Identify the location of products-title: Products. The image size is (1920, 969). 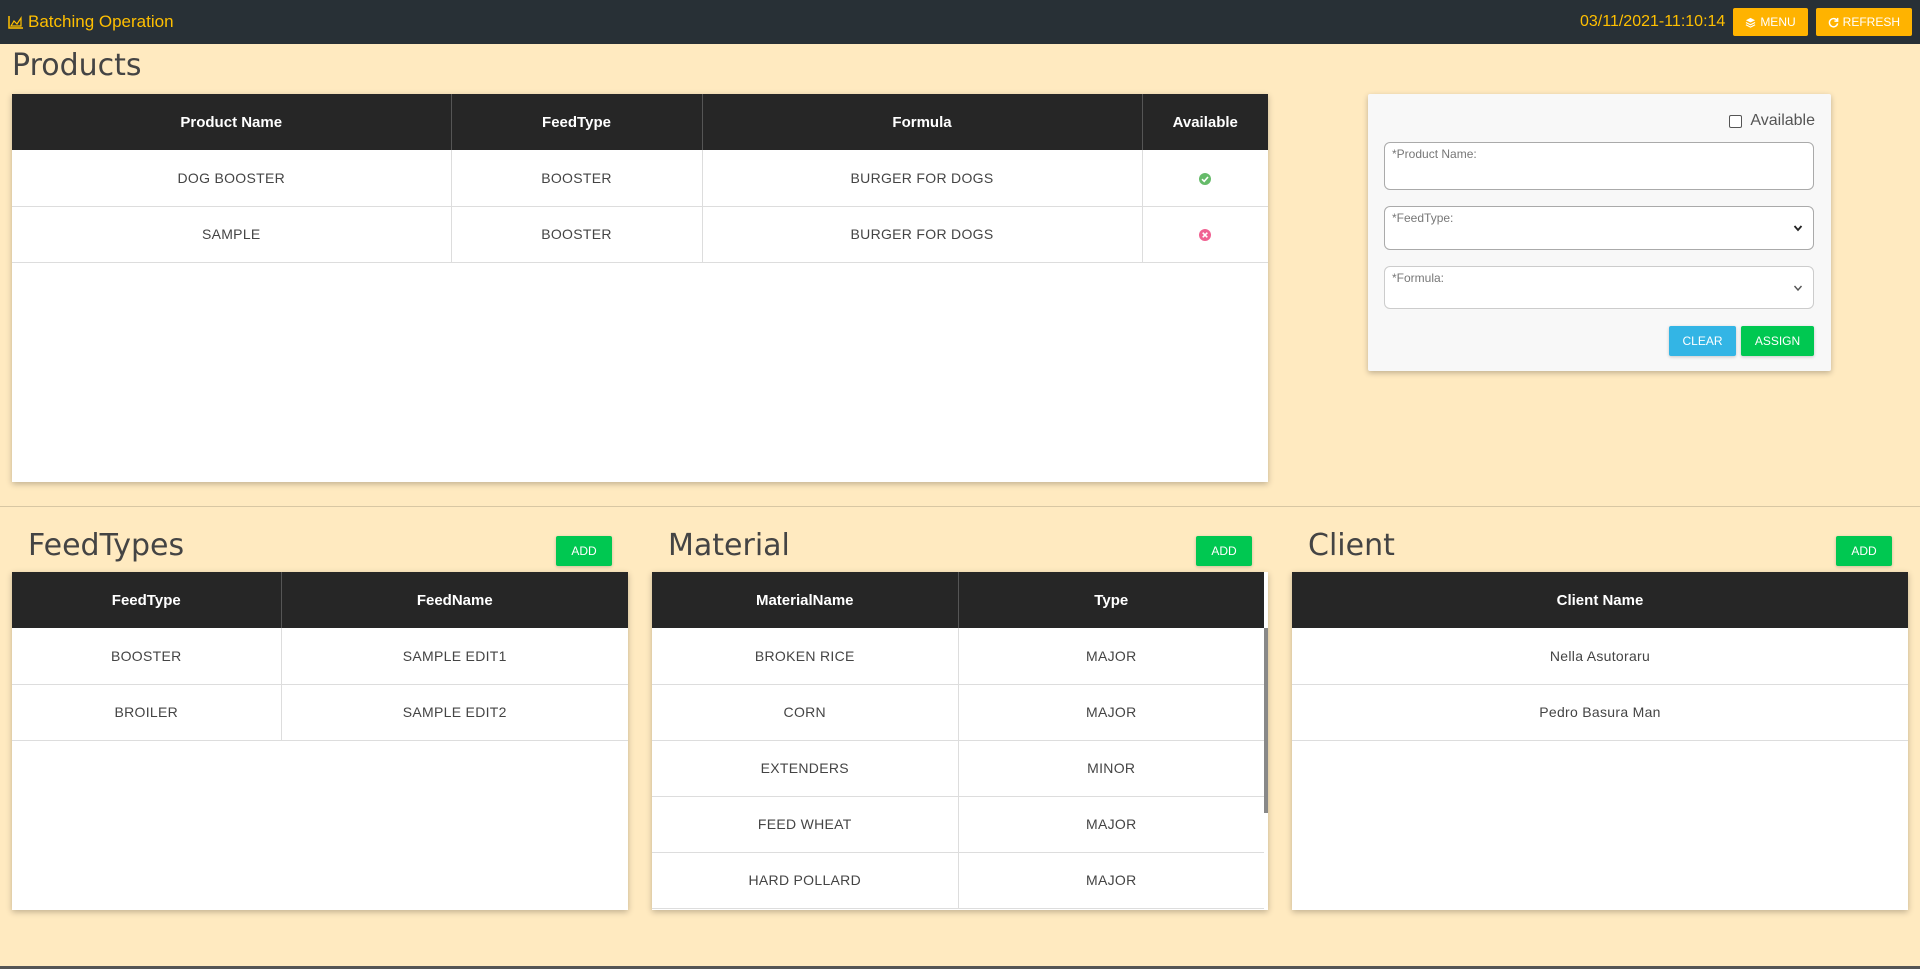
(77, 65).